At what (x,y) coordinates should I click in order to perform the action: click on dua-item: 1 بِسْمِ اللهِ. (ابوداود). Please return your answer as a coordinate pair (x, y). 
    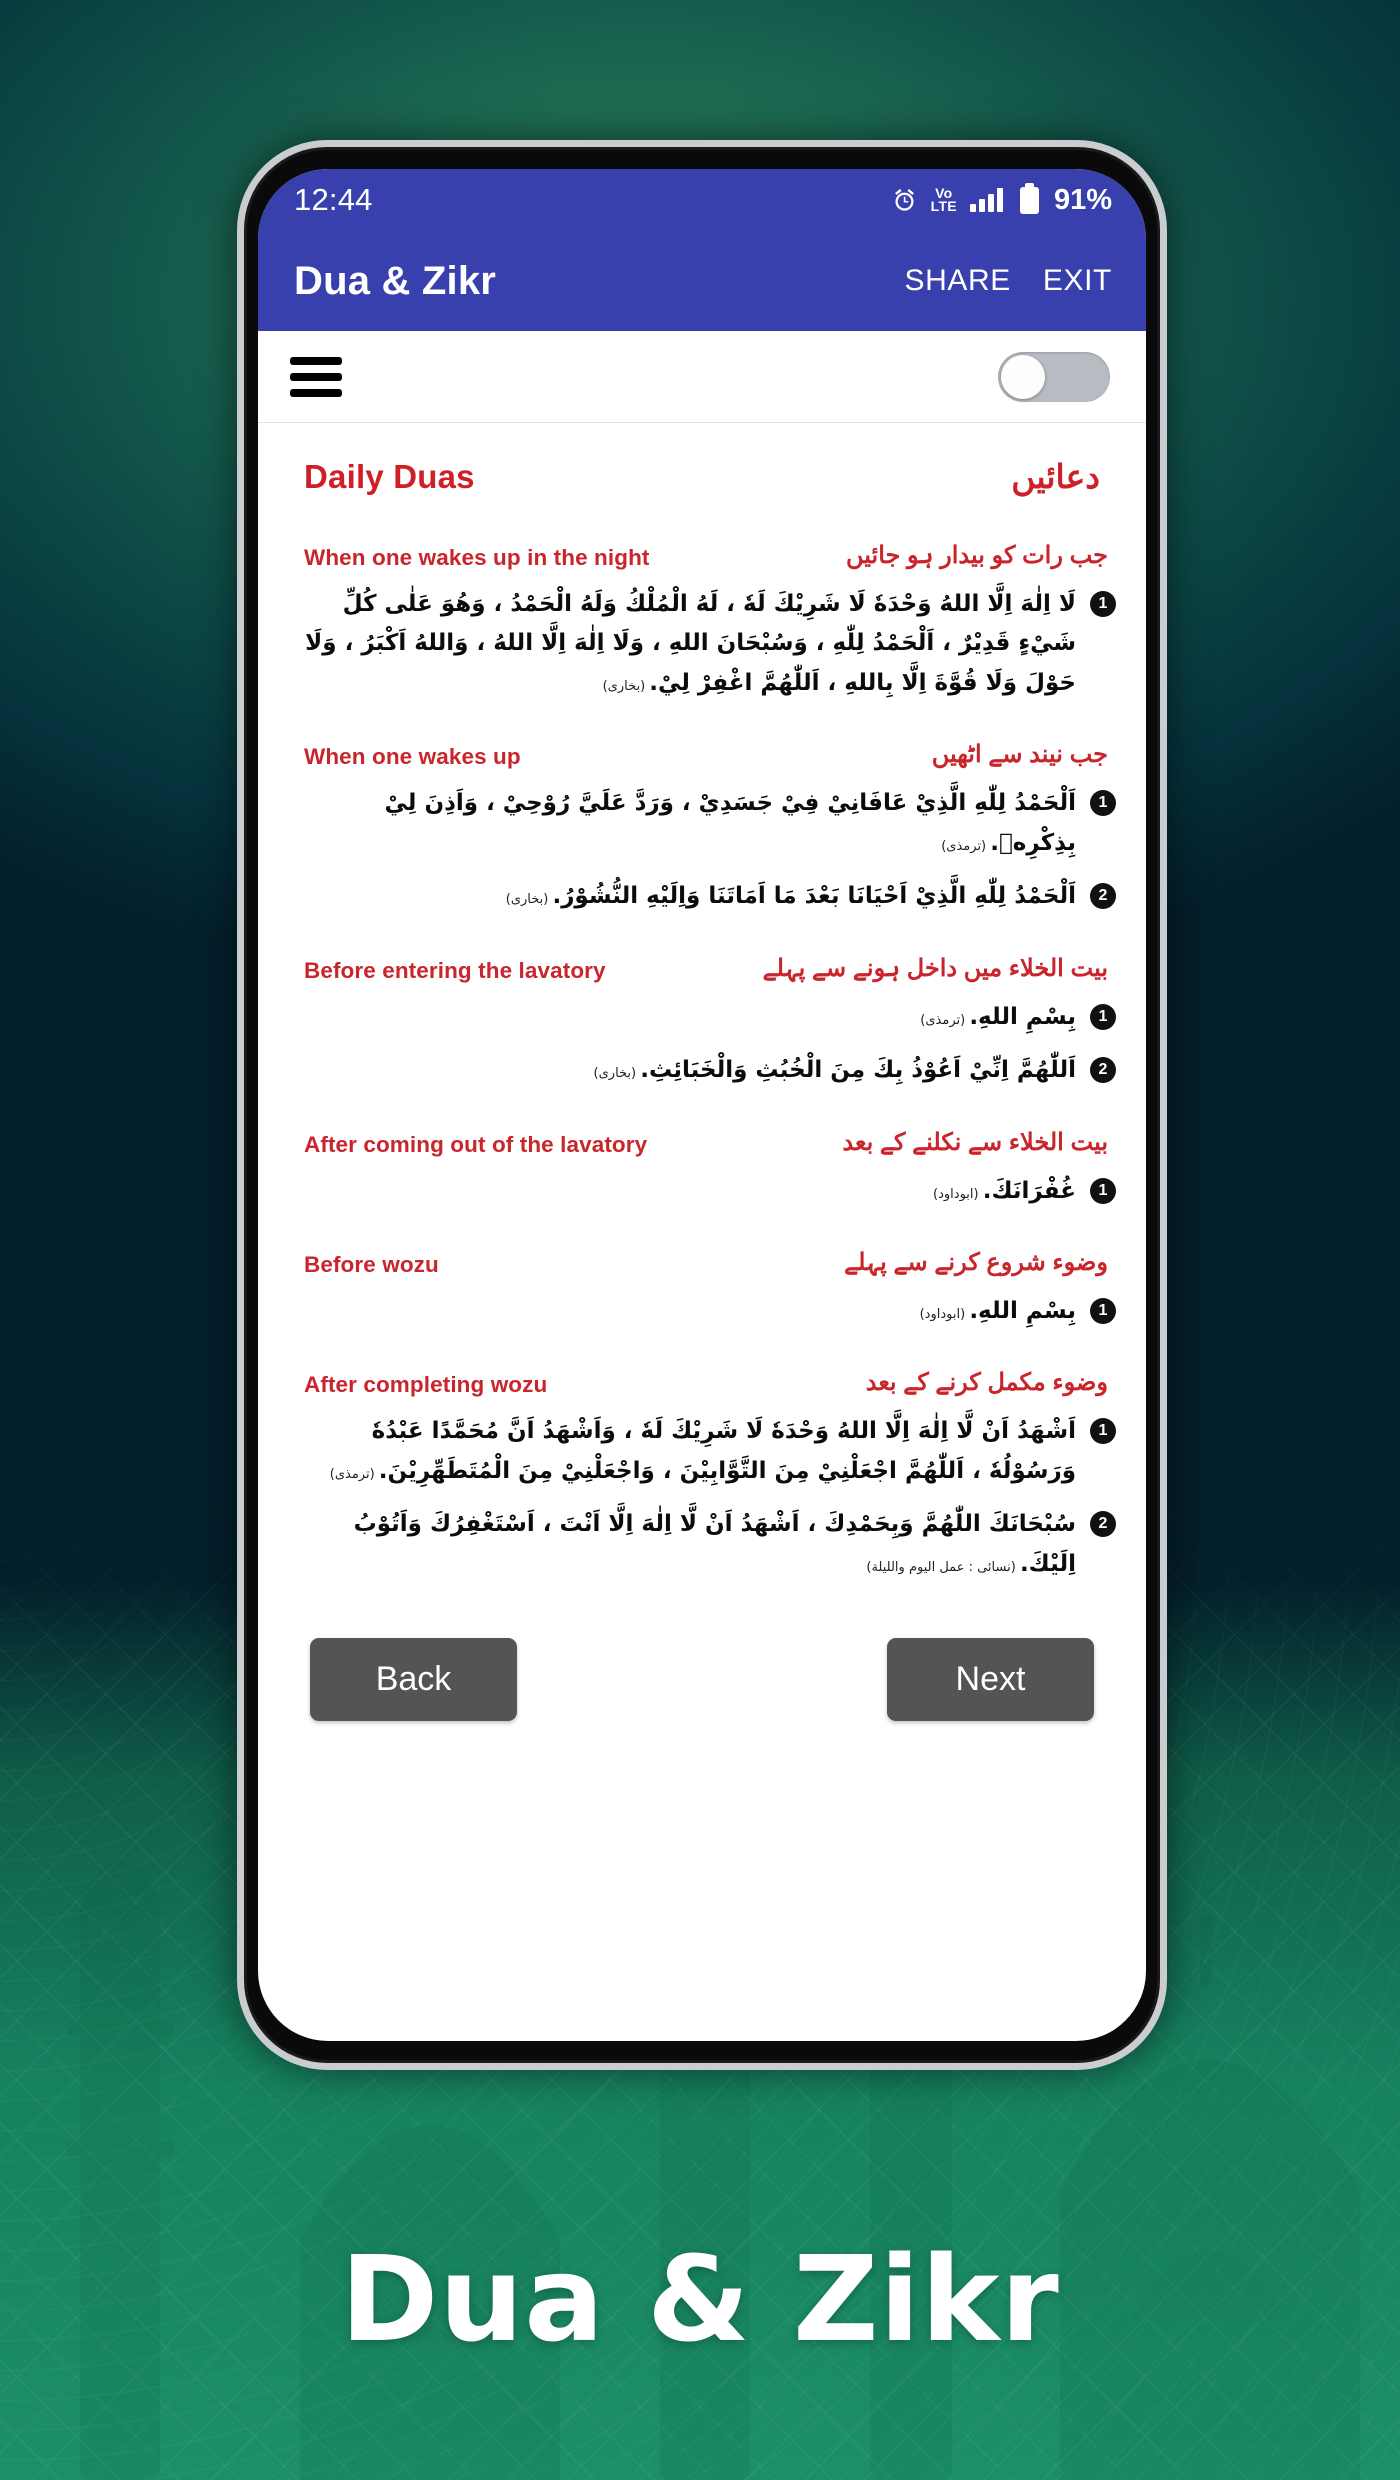
    Looking at the image, I should click on (702, 1312).